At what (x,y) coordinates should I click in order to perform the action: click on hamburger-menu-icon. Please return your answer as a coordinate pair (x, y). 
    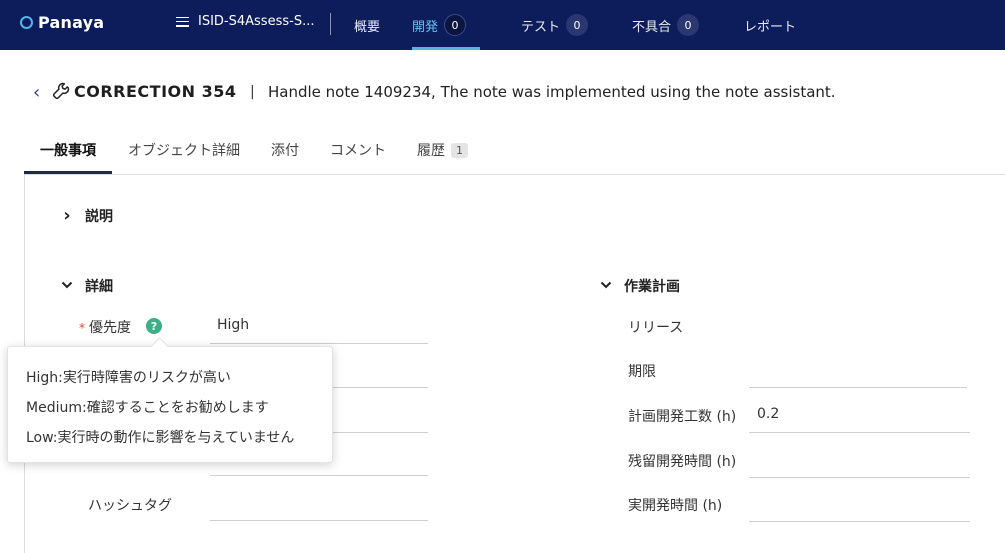
    Looking at the image, I should click on (182, 21).